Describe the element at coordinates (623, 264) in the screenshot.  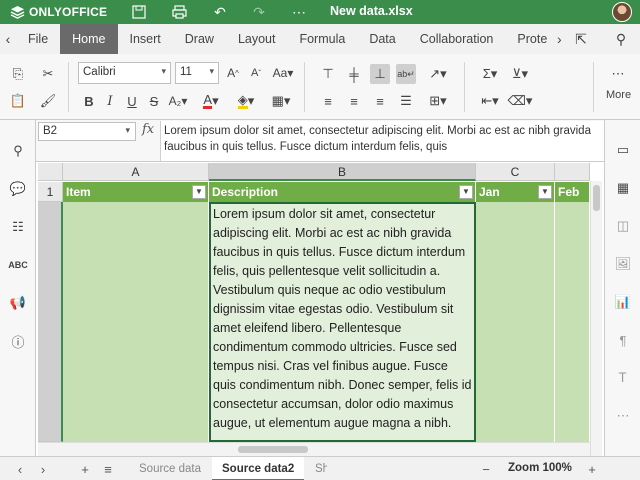
I see `image-settings-icon: 🖼` at that location.